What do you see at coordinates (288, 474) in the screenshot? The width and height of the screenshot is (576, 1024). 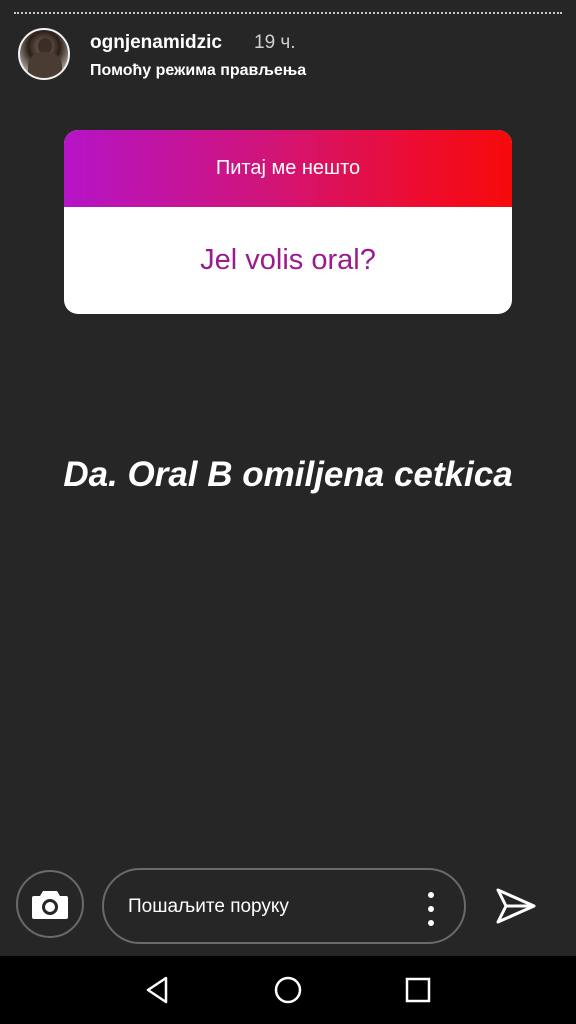 I see `answer-text: Da. Oral B omiljena cetkica` at bounding box center [288, 474].